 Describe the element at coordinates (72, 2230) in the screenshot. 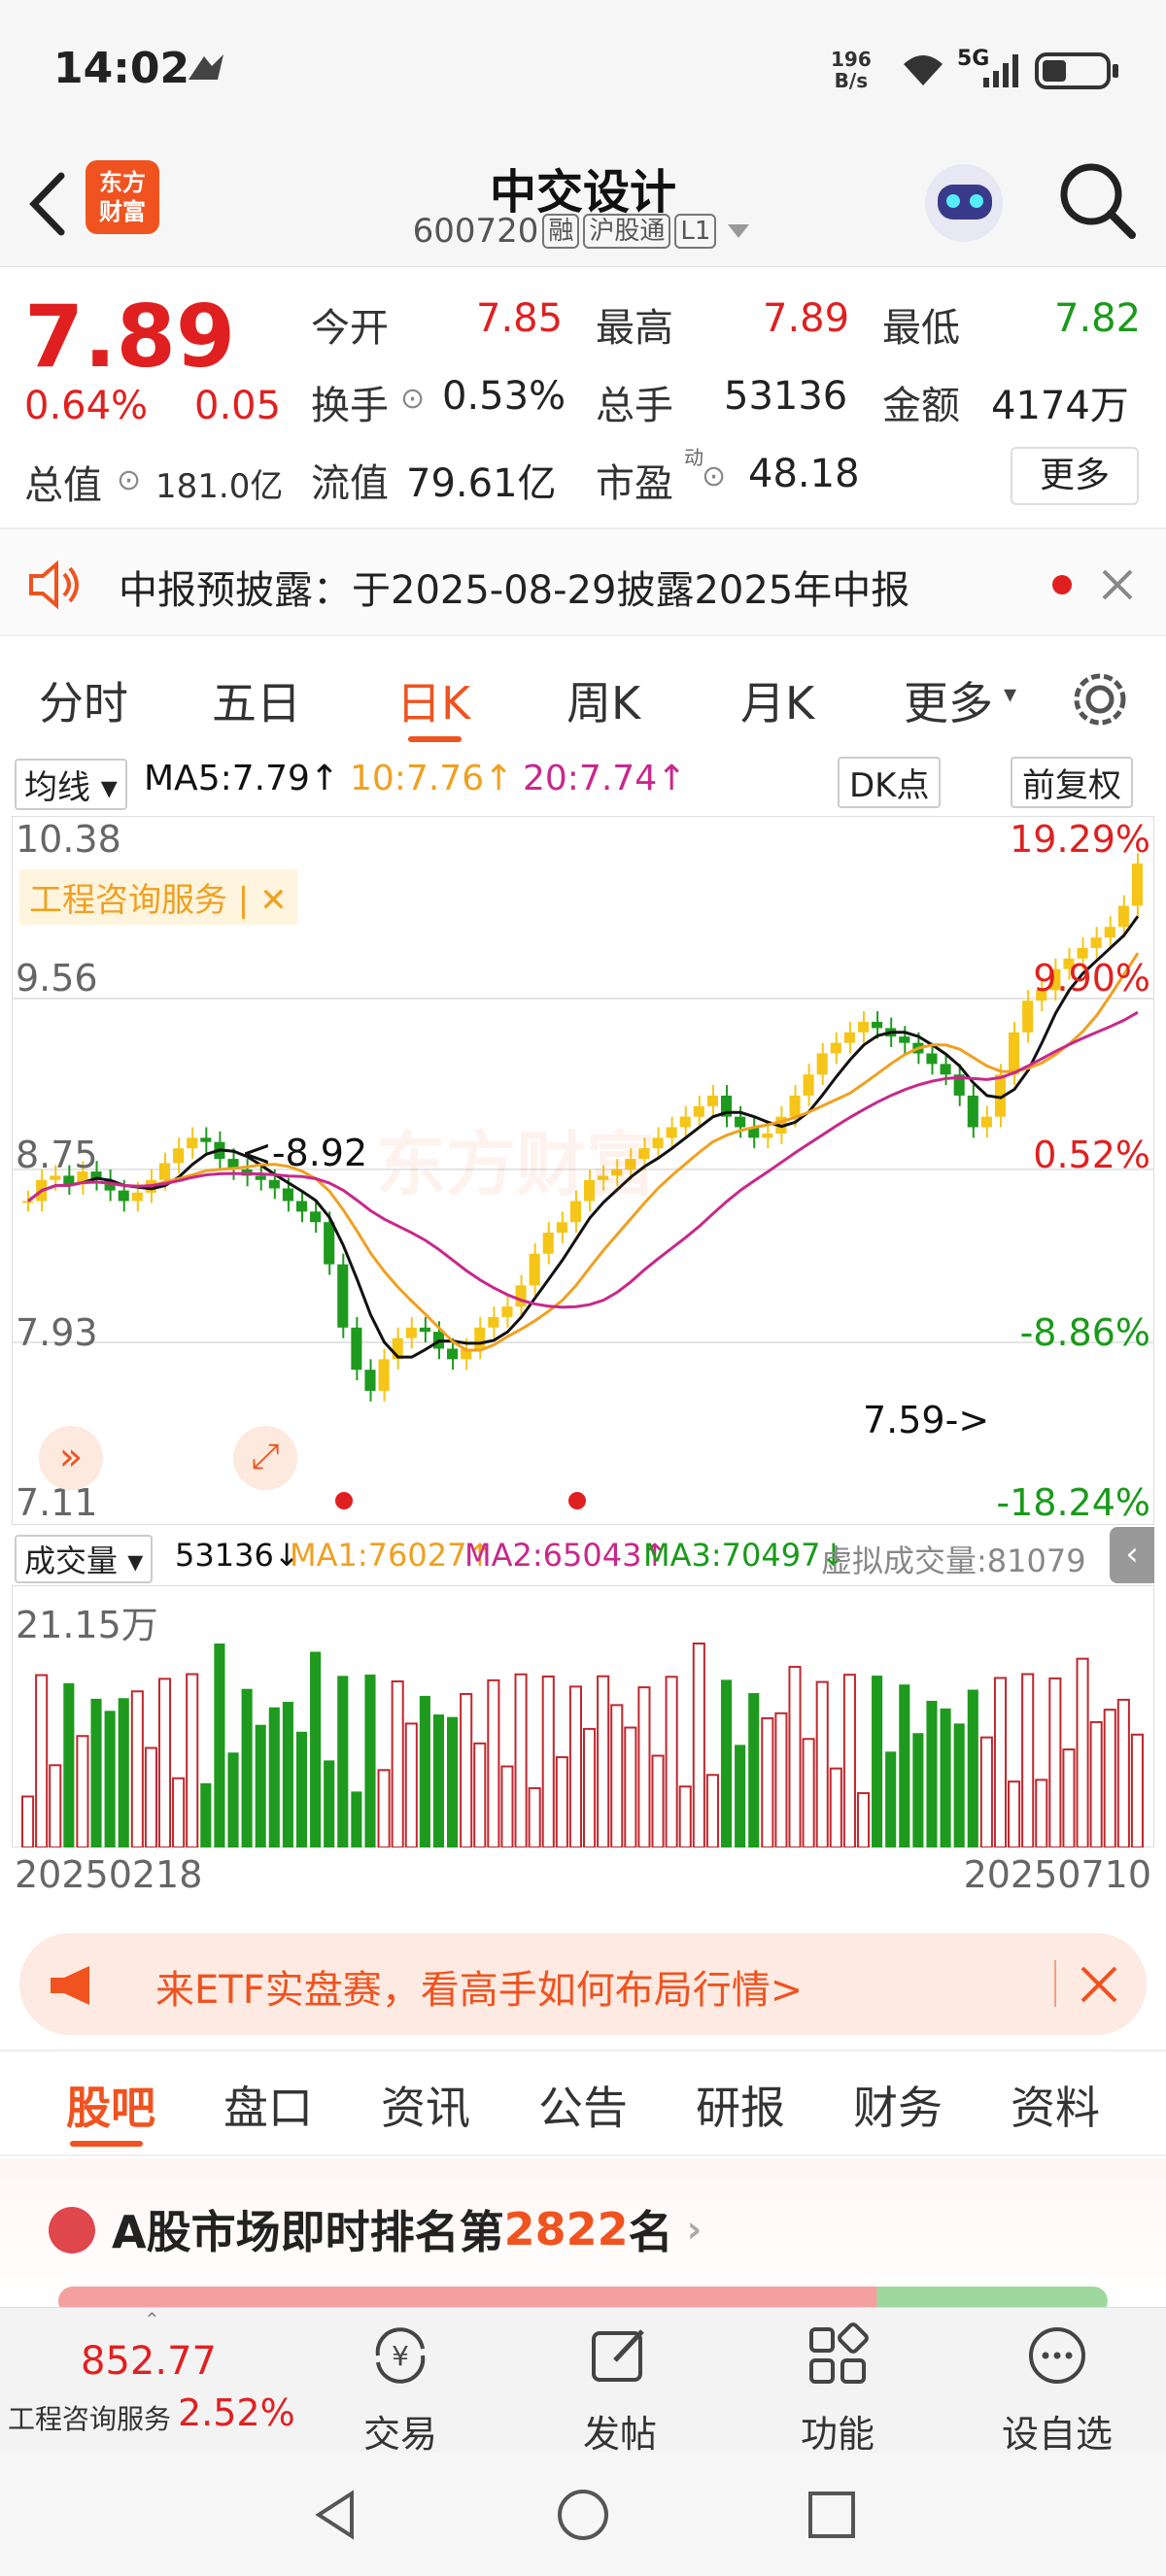

I see `ranking-chart-icon` at that location.